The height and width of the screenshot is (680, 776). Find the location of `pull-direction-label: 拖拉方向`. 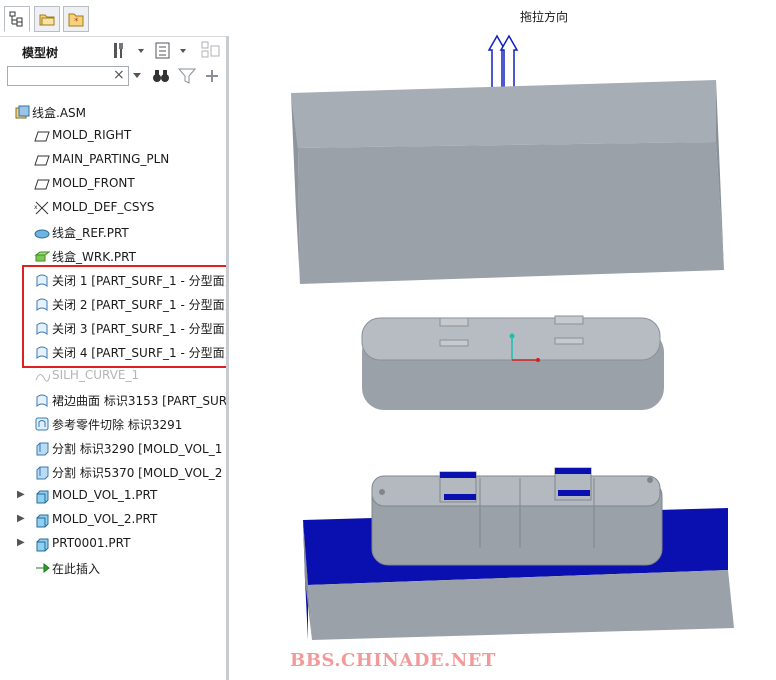

pull-direction-label: 拖拉方向 is located at coordinates (544, 17).